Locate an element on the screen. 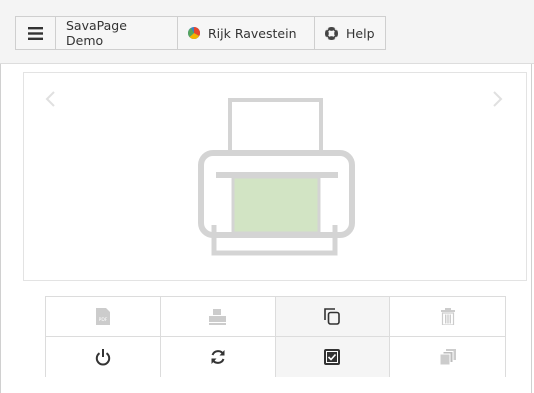 The width and height of the screenshot is (534, 393). app-title: SavaPage Demo is located at coordinates (96, 33).